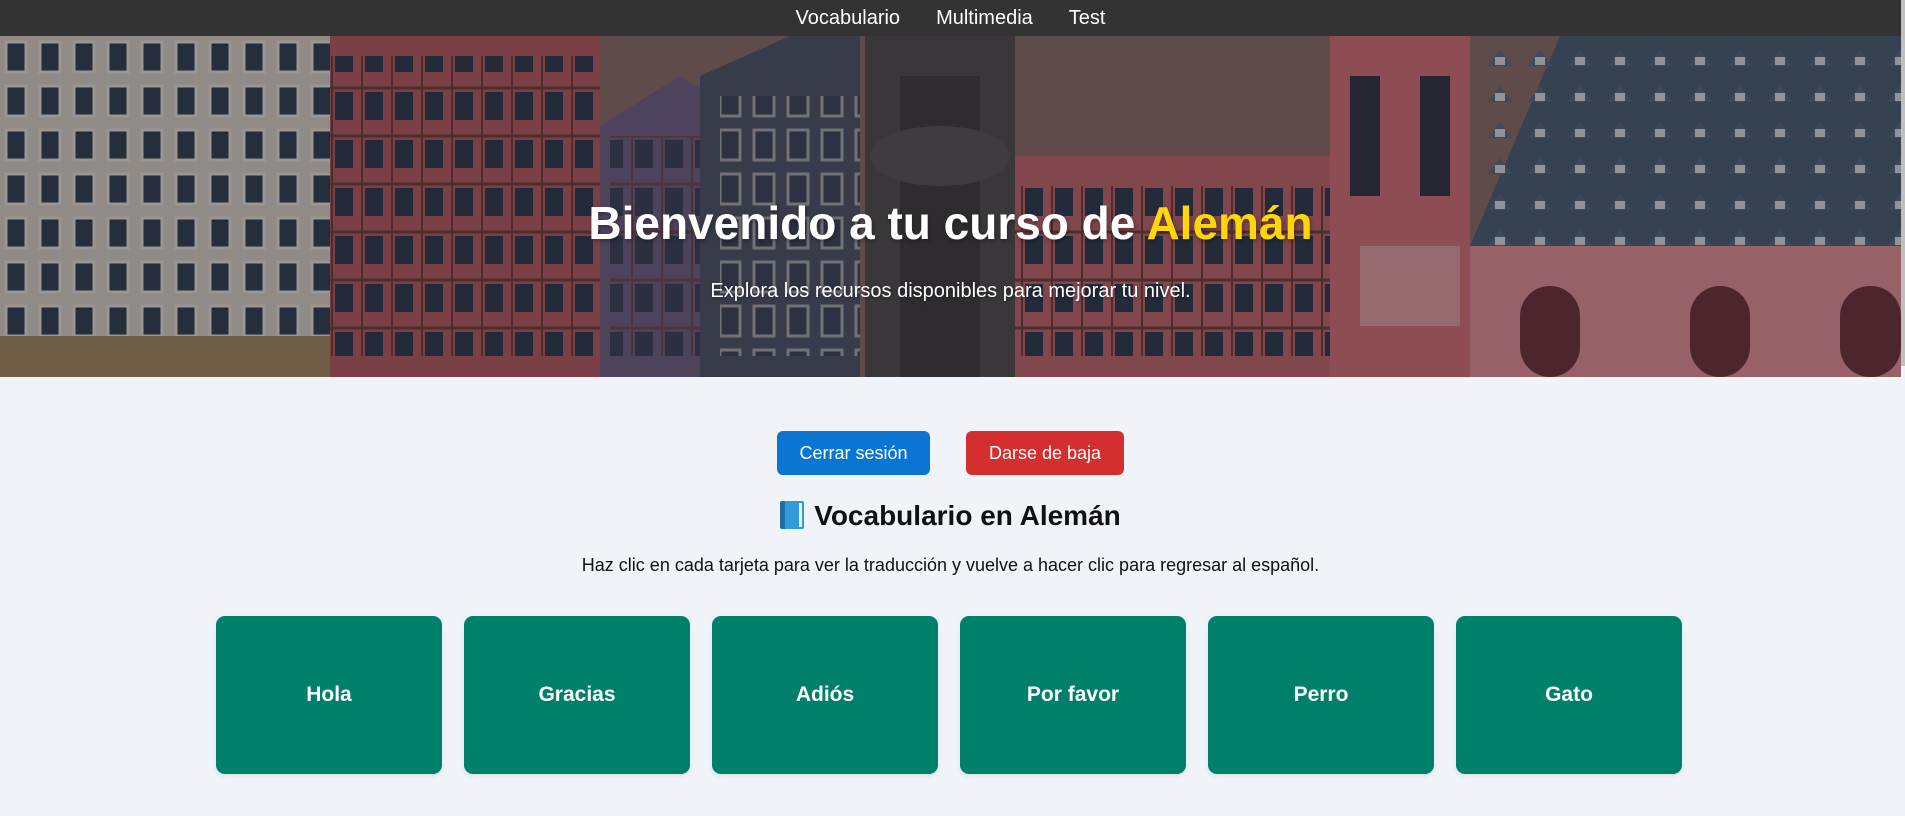  Describe the element at coordinates (1321, 695) in the screenshot. I see `flashcard-perro: Perro` at that location.